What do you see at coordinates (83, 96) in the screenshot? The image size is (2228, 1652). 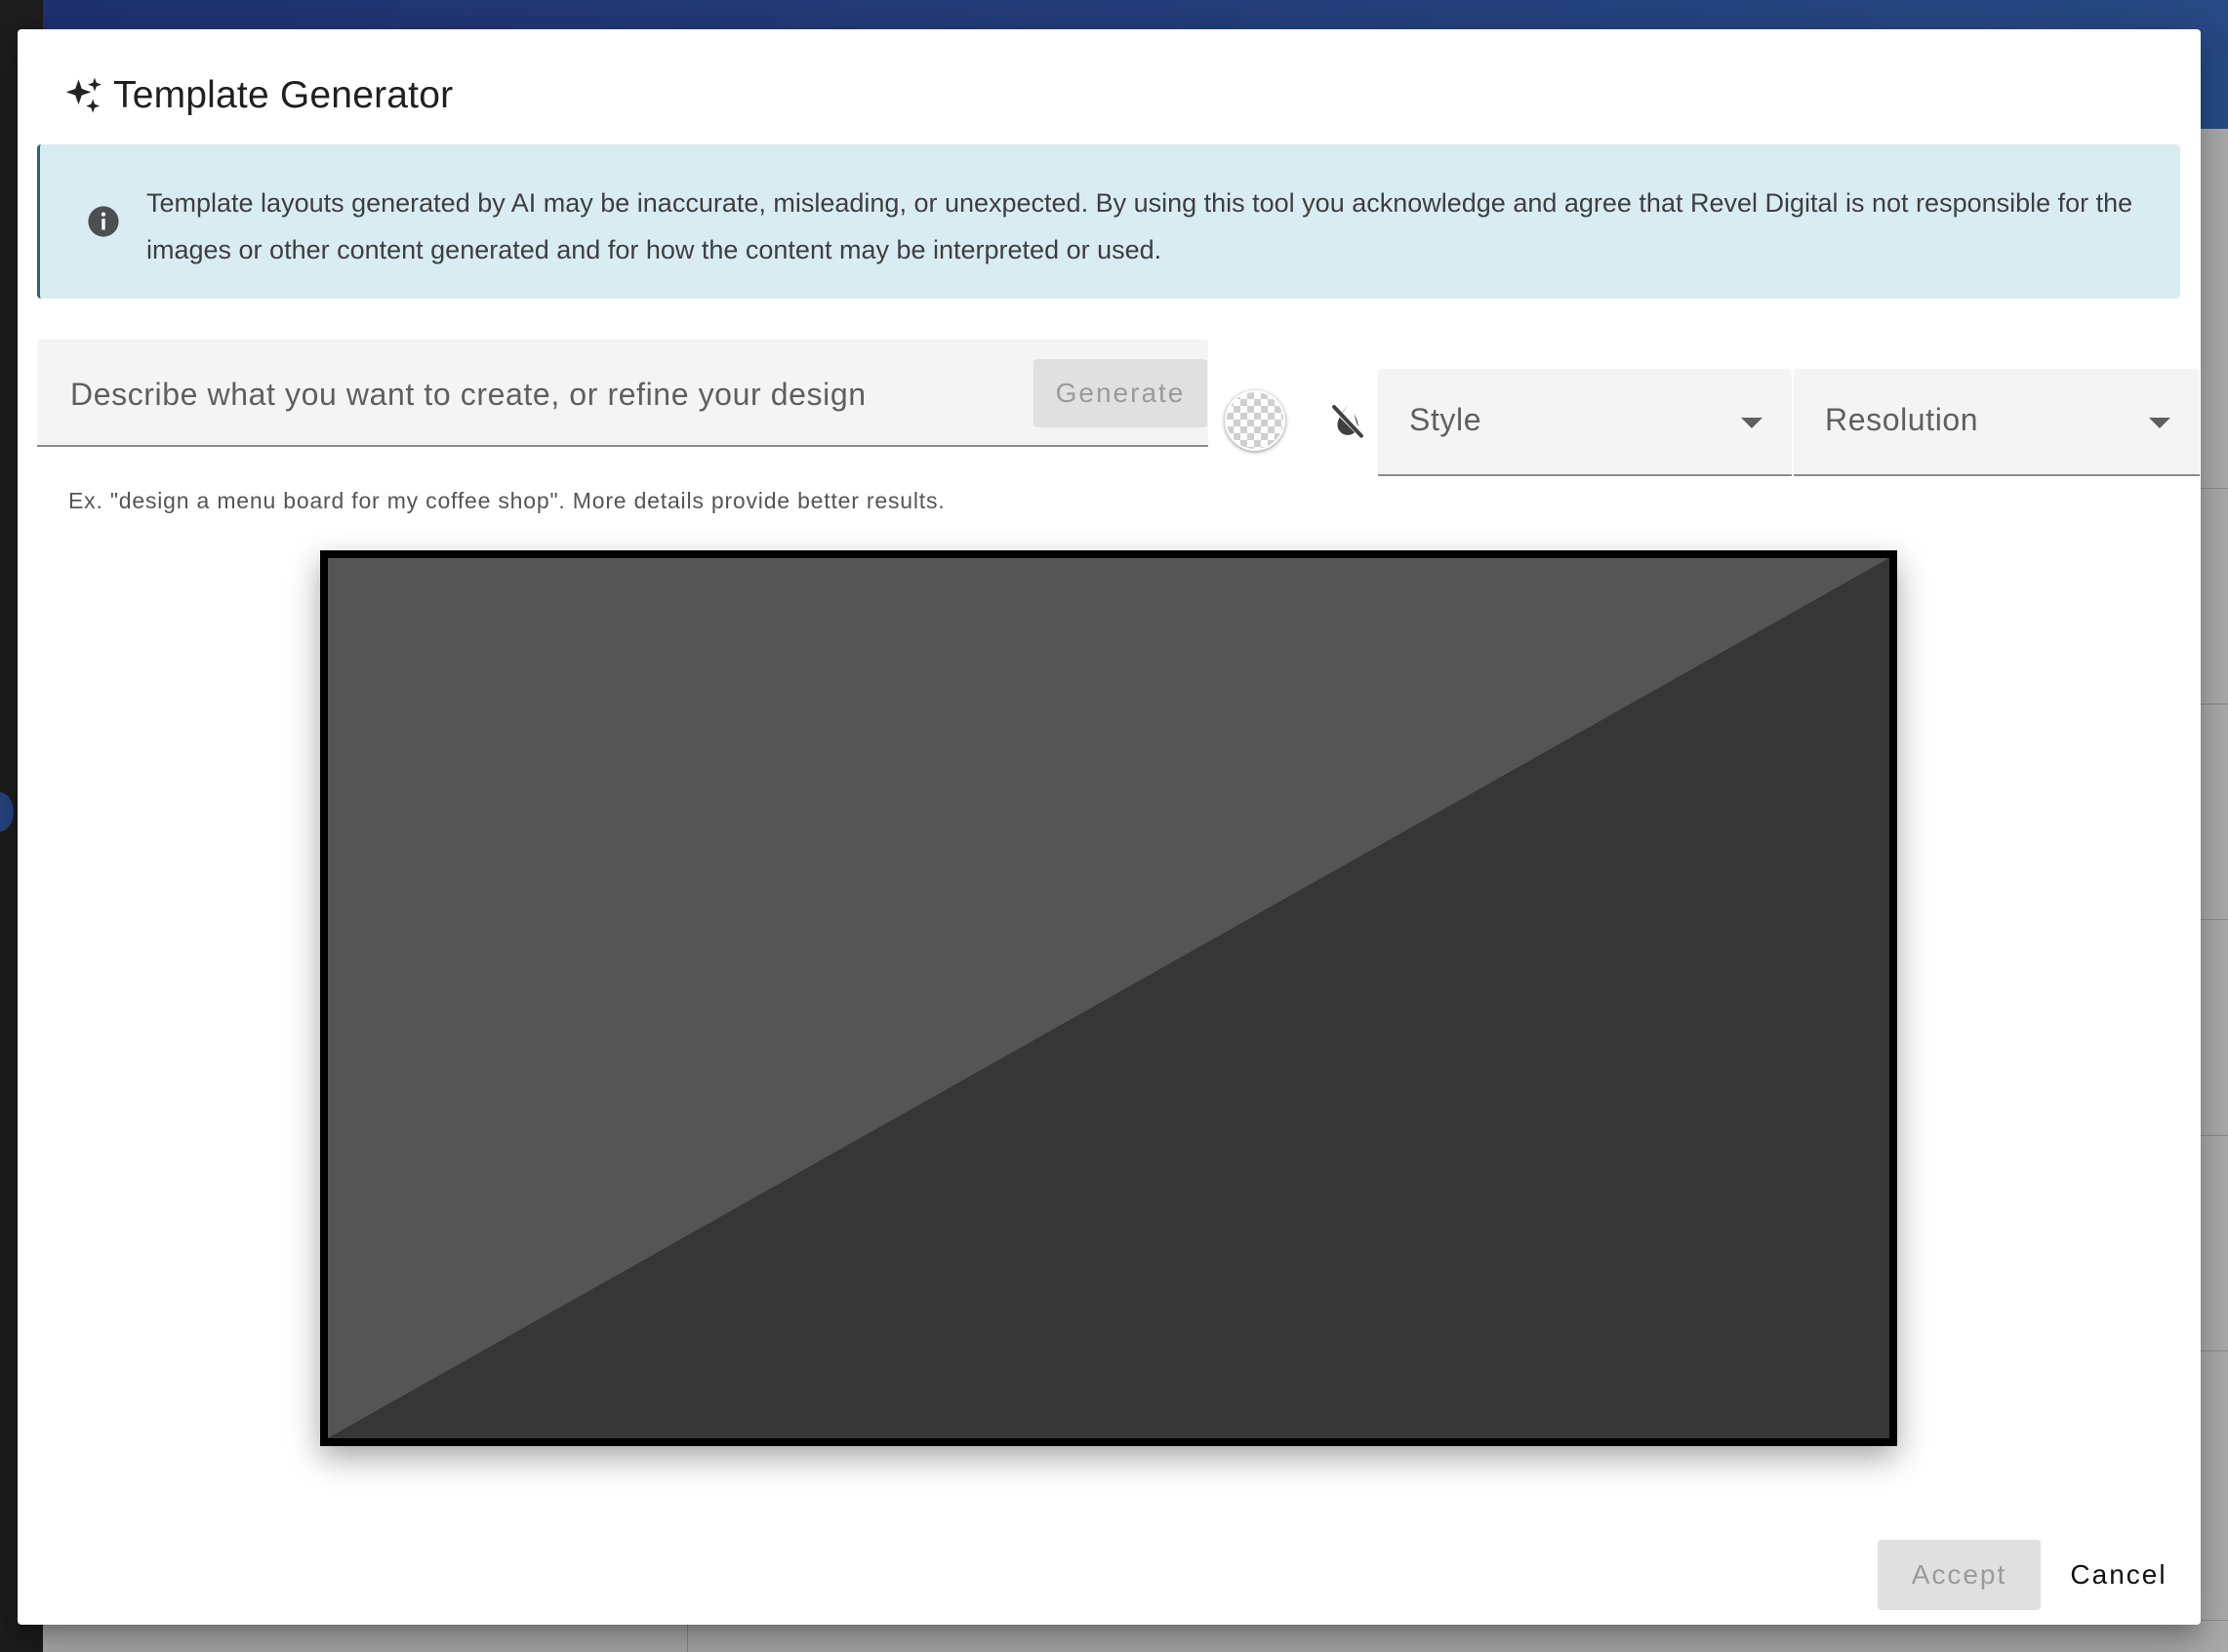 I see `sparkles-icon` at bounding box center [83, 96].